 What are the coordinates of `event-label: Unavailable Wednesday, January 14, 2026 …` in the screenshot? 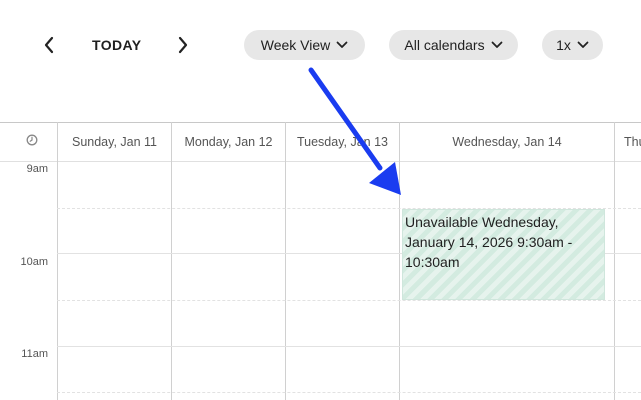 It's located at (489, 242).